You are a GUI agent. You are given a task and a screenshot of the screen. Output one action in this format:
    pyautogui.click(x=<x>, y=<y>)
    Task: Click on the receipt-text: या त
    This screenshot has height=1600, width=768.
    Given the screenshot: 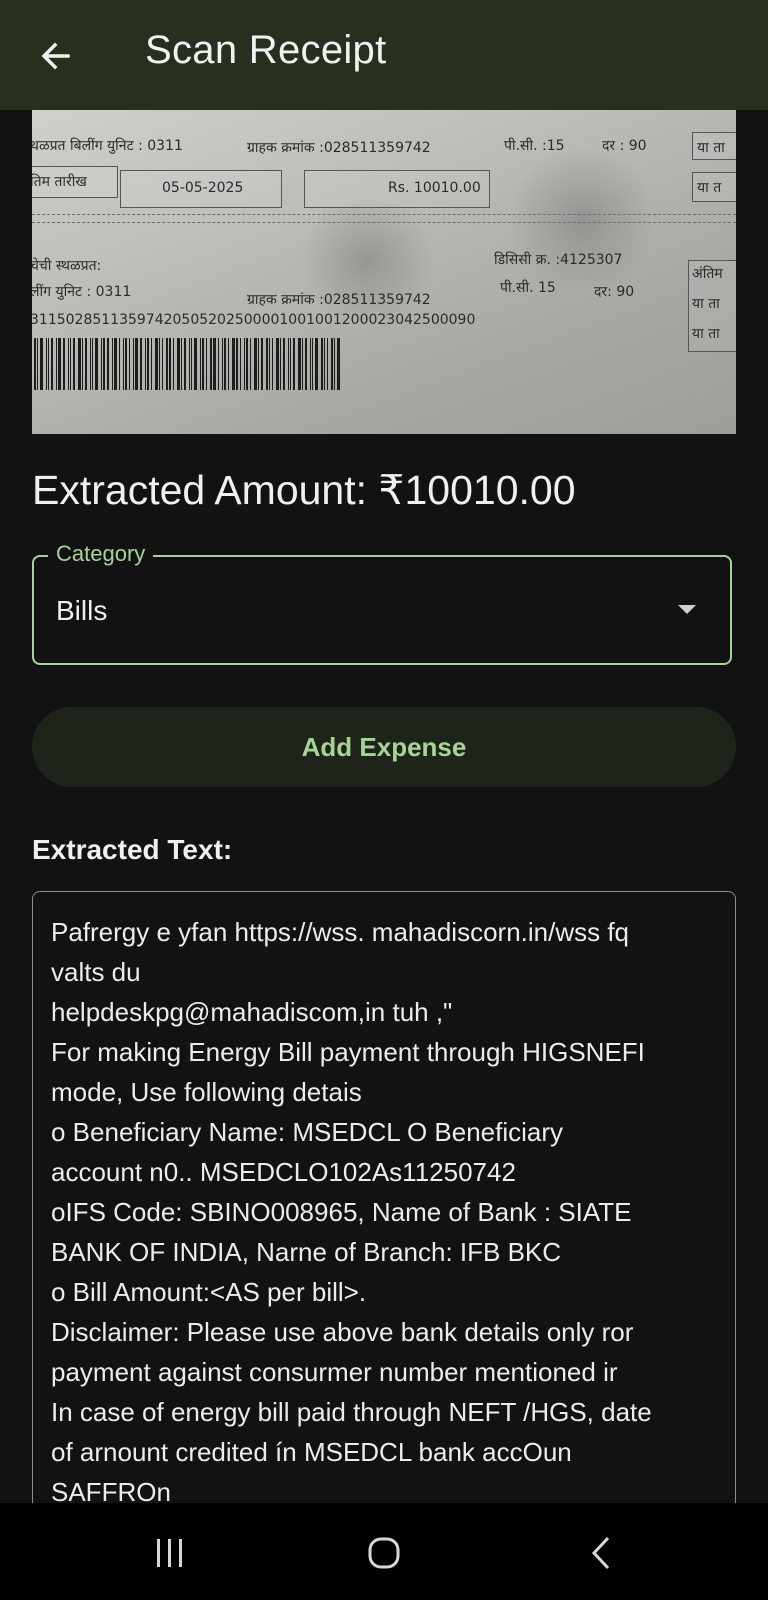 What is the action you would take?
    pyautogui.click(x=709, y=188)
    